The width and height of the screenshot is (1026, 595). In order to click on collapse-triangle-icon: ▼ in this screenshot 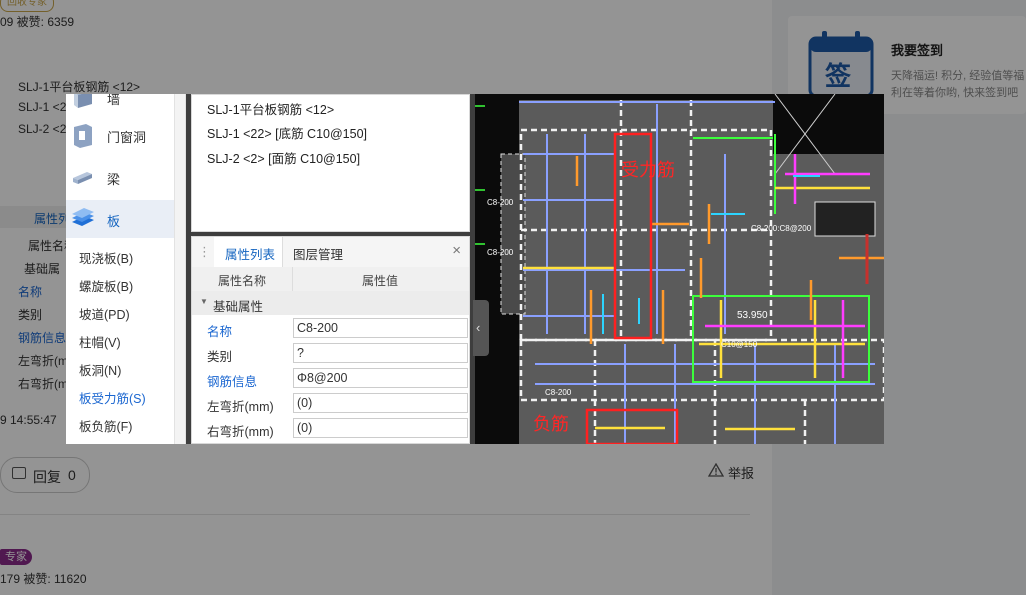, I will do `click(204, 301)`.